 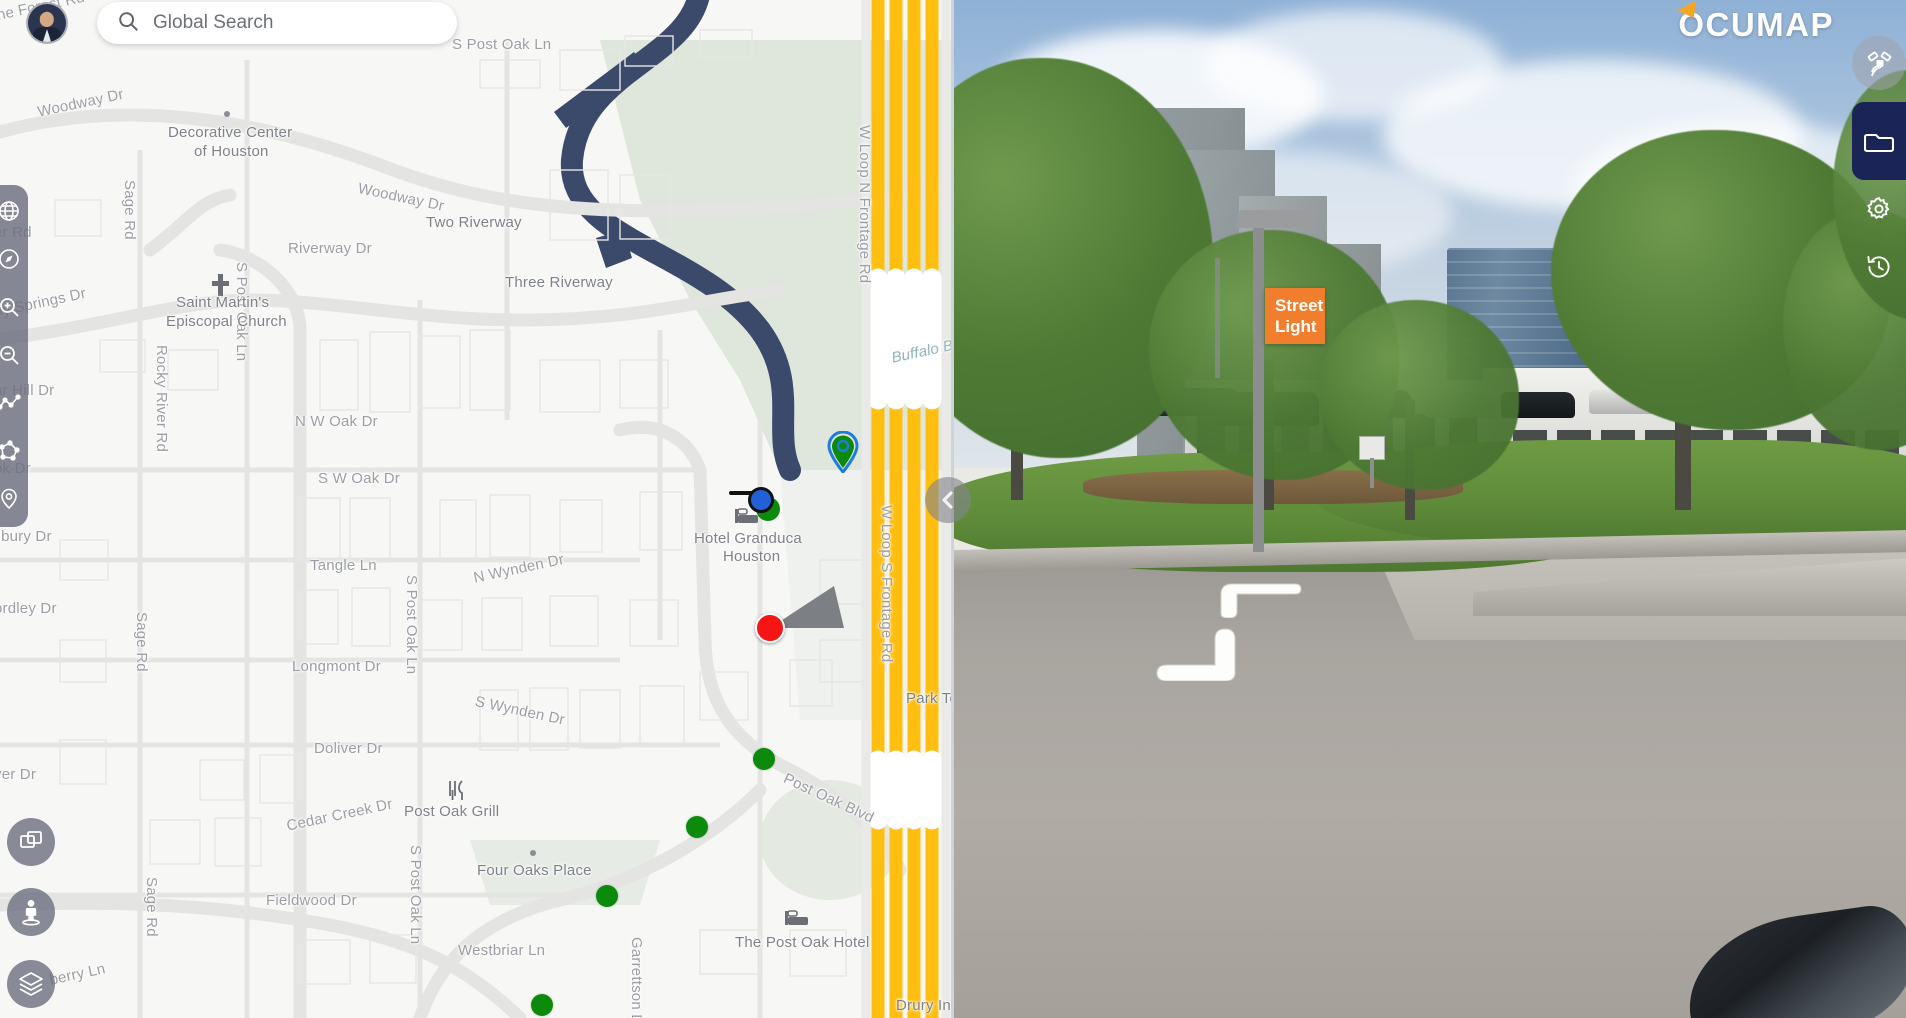 I want to click on projects-panel, so click(x=1879, y=141).